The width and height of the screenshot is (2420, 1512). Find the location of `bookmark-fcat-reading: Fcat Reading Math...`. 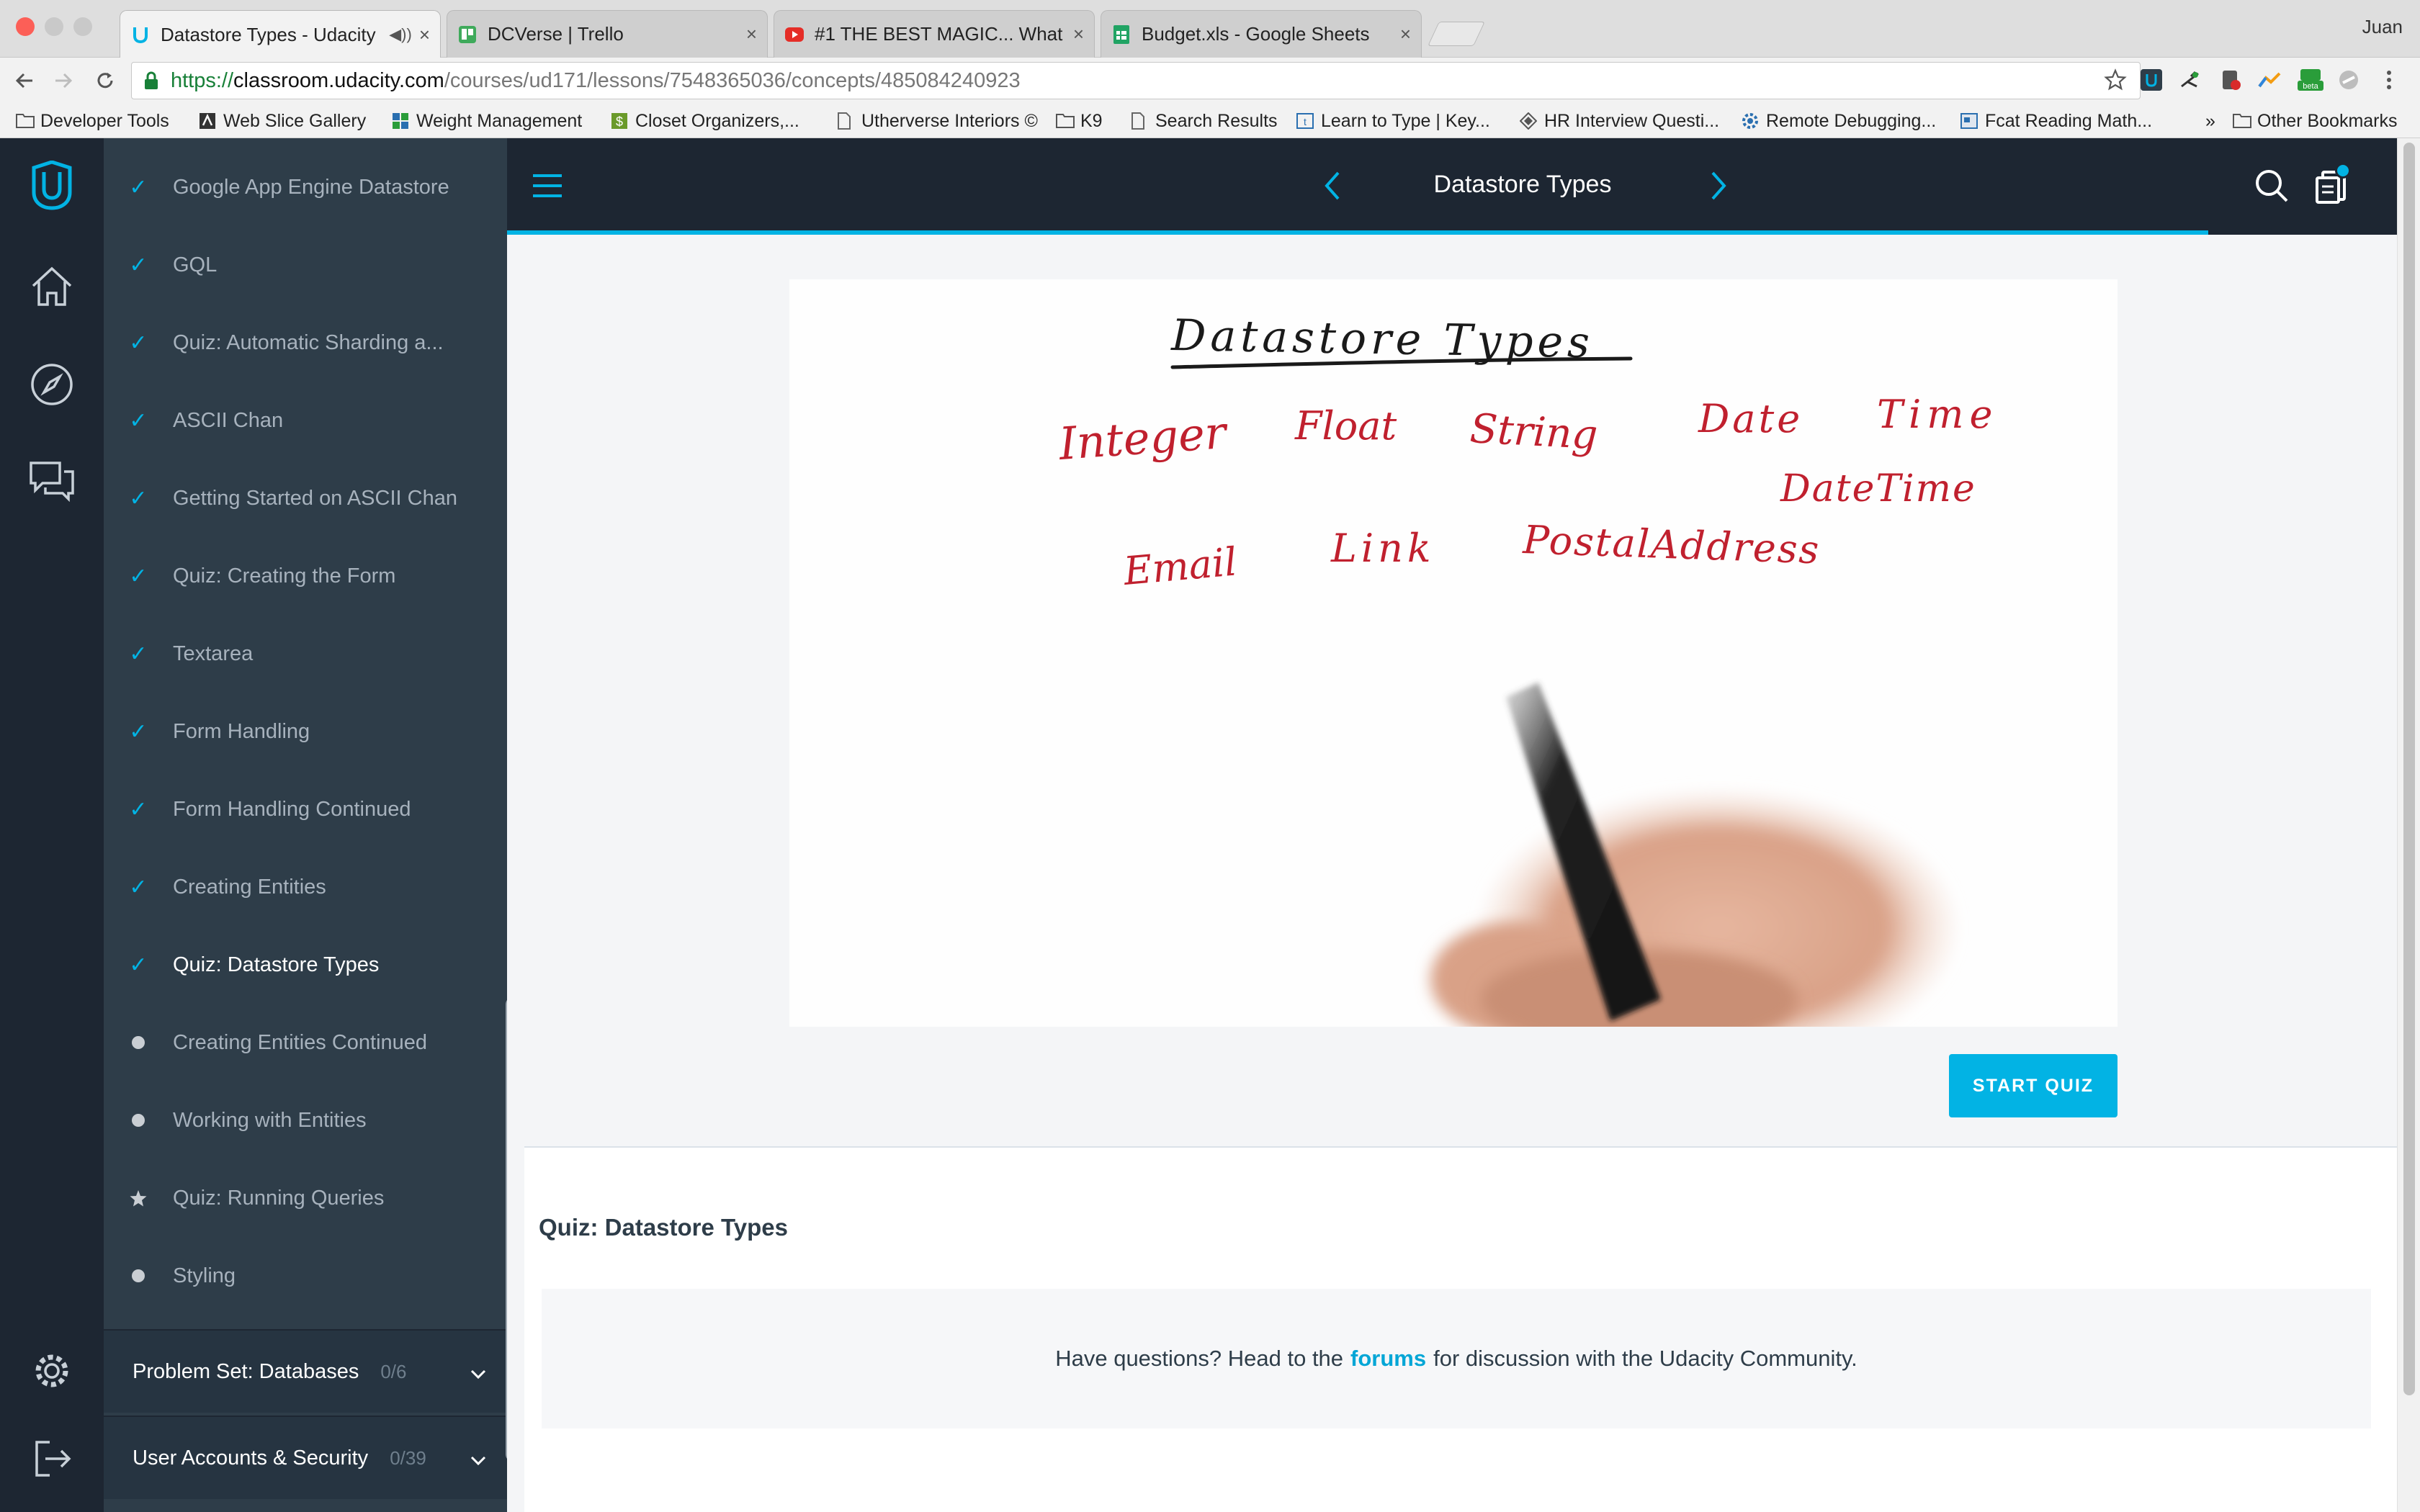

bookmark-fcat-reading: Fcat Reading Math... is located at coordinates (2056, 121).